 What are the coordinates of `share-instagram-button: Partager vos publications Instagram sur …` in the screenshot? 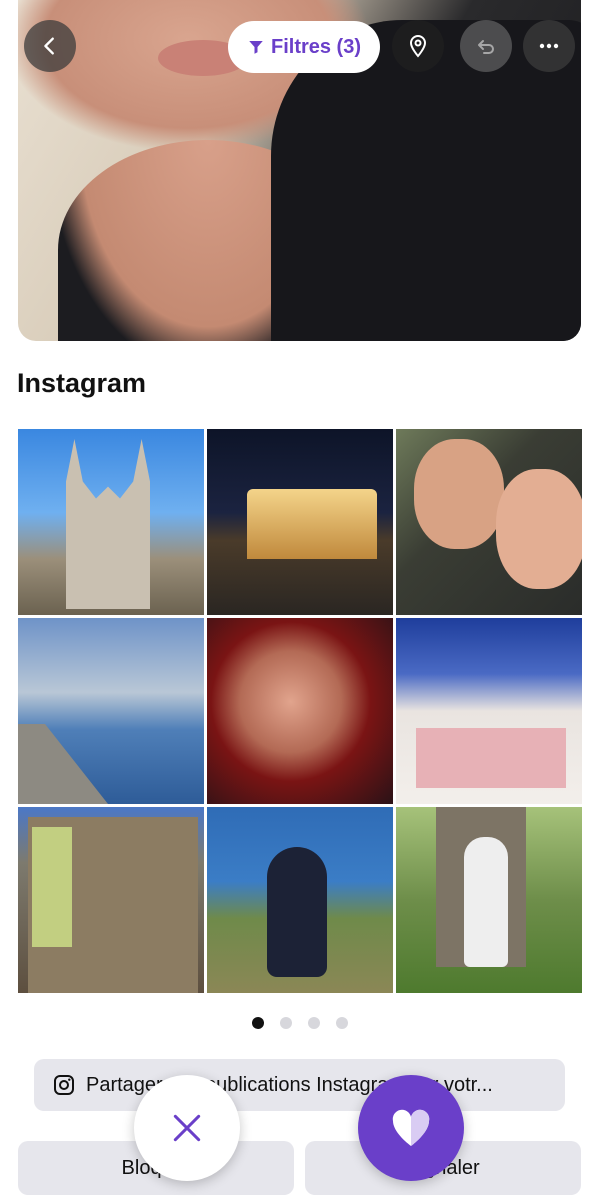 It's located at (299, 1085).